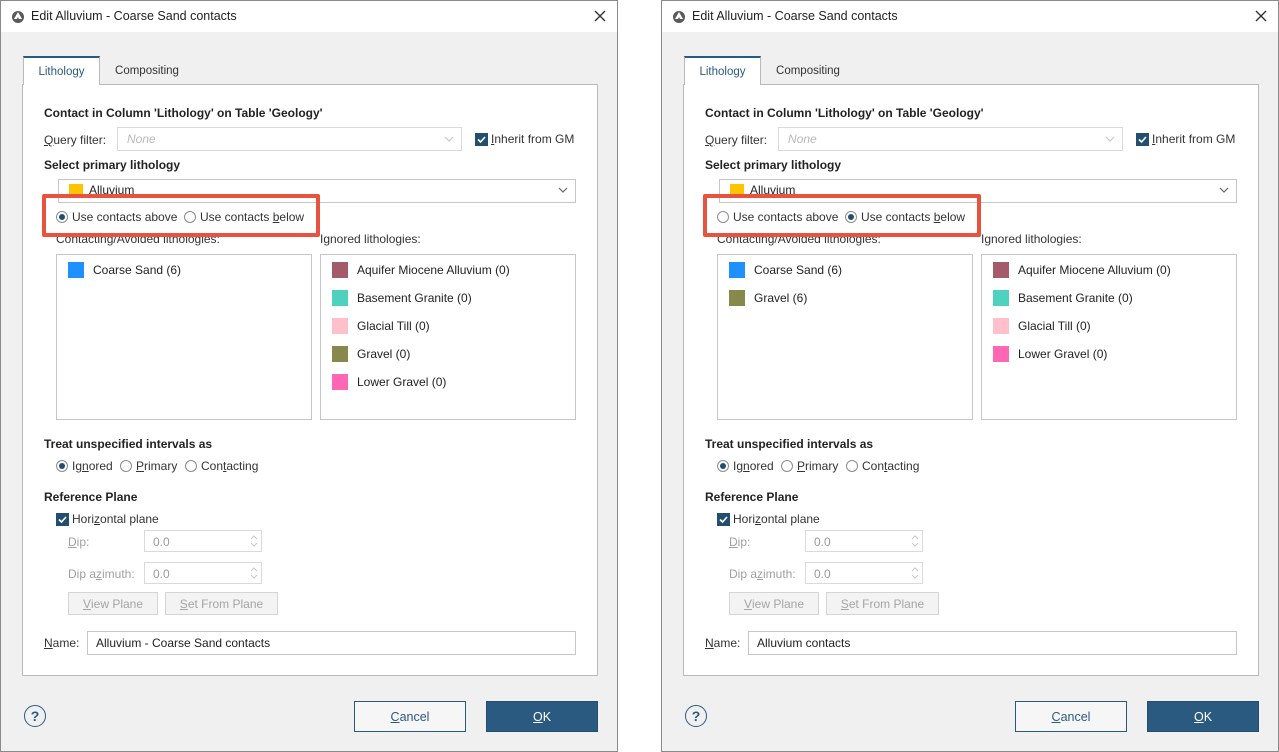  I want to click on reference-plane-heading: Reference Plane, so click(91, 497).